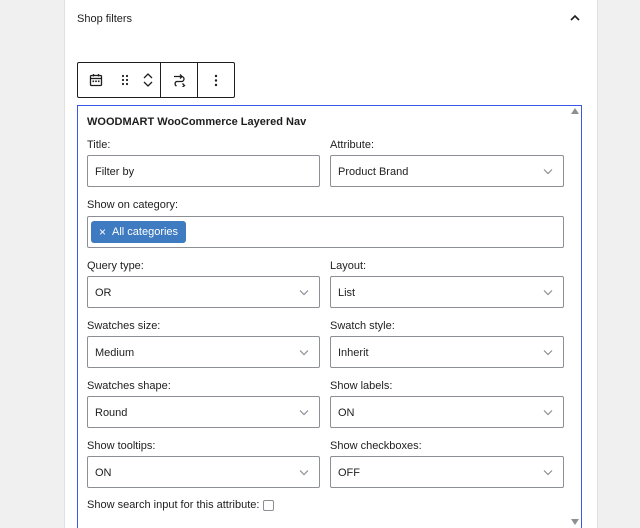 Image resolution: width=640 pixels, height=528 pixels. I want to click on scroll-down-icon, so click(575, 522).